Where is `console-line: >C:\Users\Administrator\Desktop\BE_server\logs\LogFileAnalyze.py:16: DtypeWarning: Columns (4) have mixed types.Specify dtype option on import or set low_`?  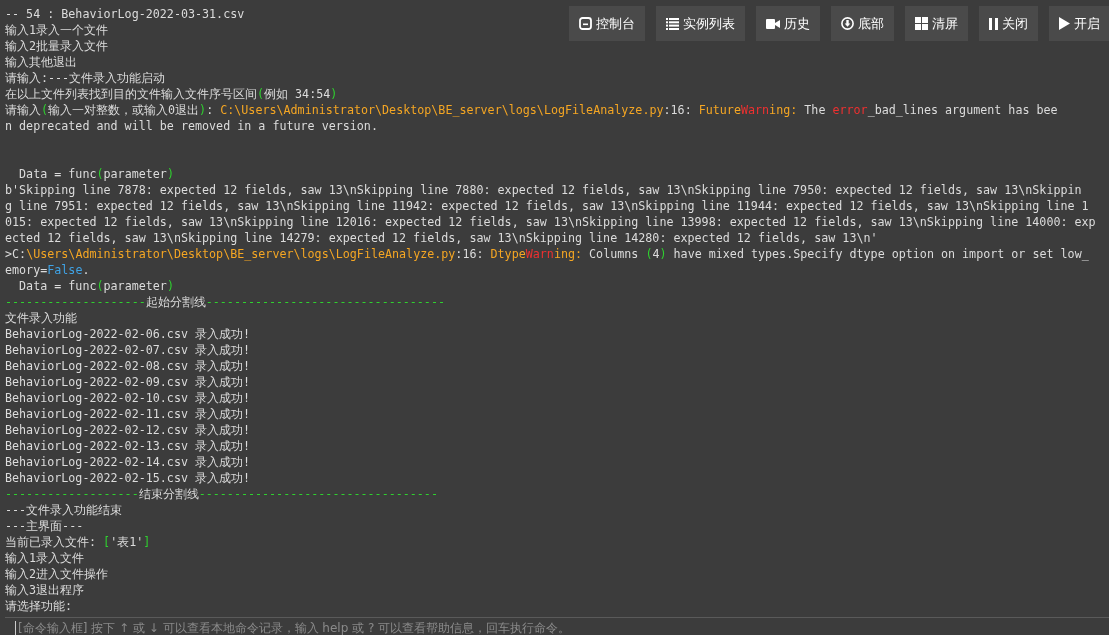
console-line: >C:\Users\Administrator\Desktop\BE_server\logs\LogFileAnalyze.py:16: DtypeWarning: Columns (4) have mixed types.Specify dtype option on import or set low_ is located at coordinates (547, 254).